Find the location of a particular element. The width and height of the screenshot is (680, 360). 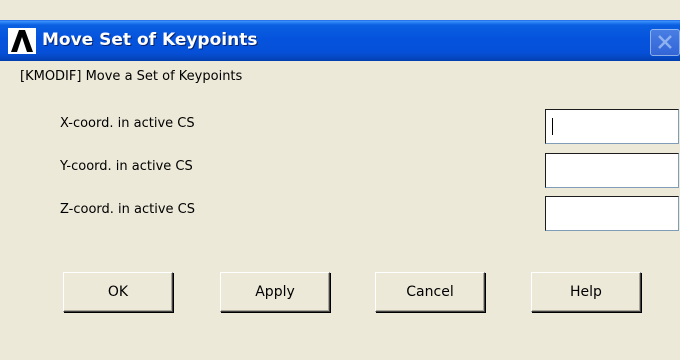

z-coord-input is located at coordinates (612, 213).